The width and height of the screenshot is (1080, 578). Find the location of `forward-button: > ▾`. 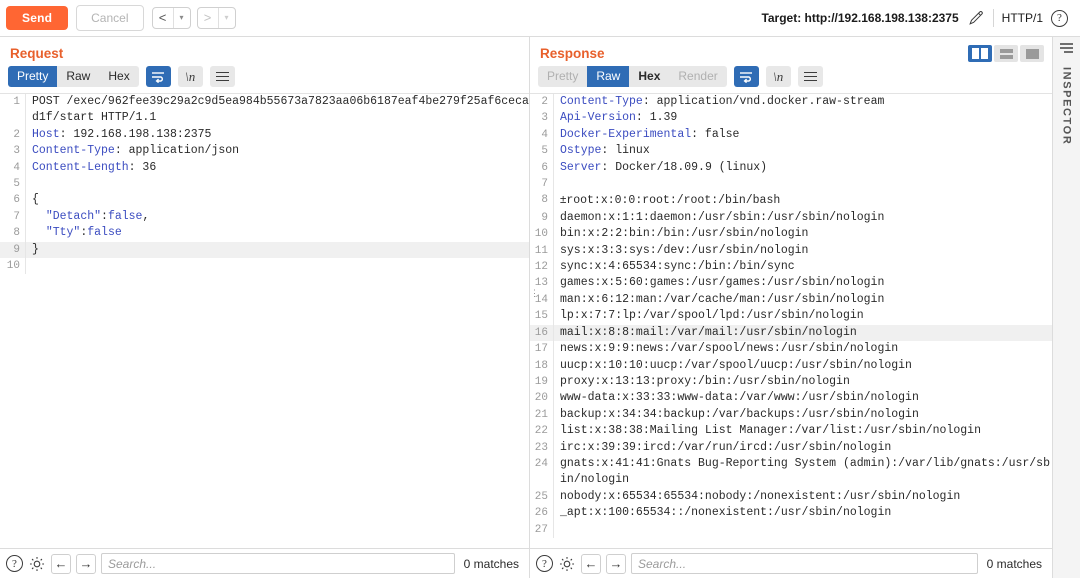

forward-button: > ▾ is located at coordinates (216, 18).